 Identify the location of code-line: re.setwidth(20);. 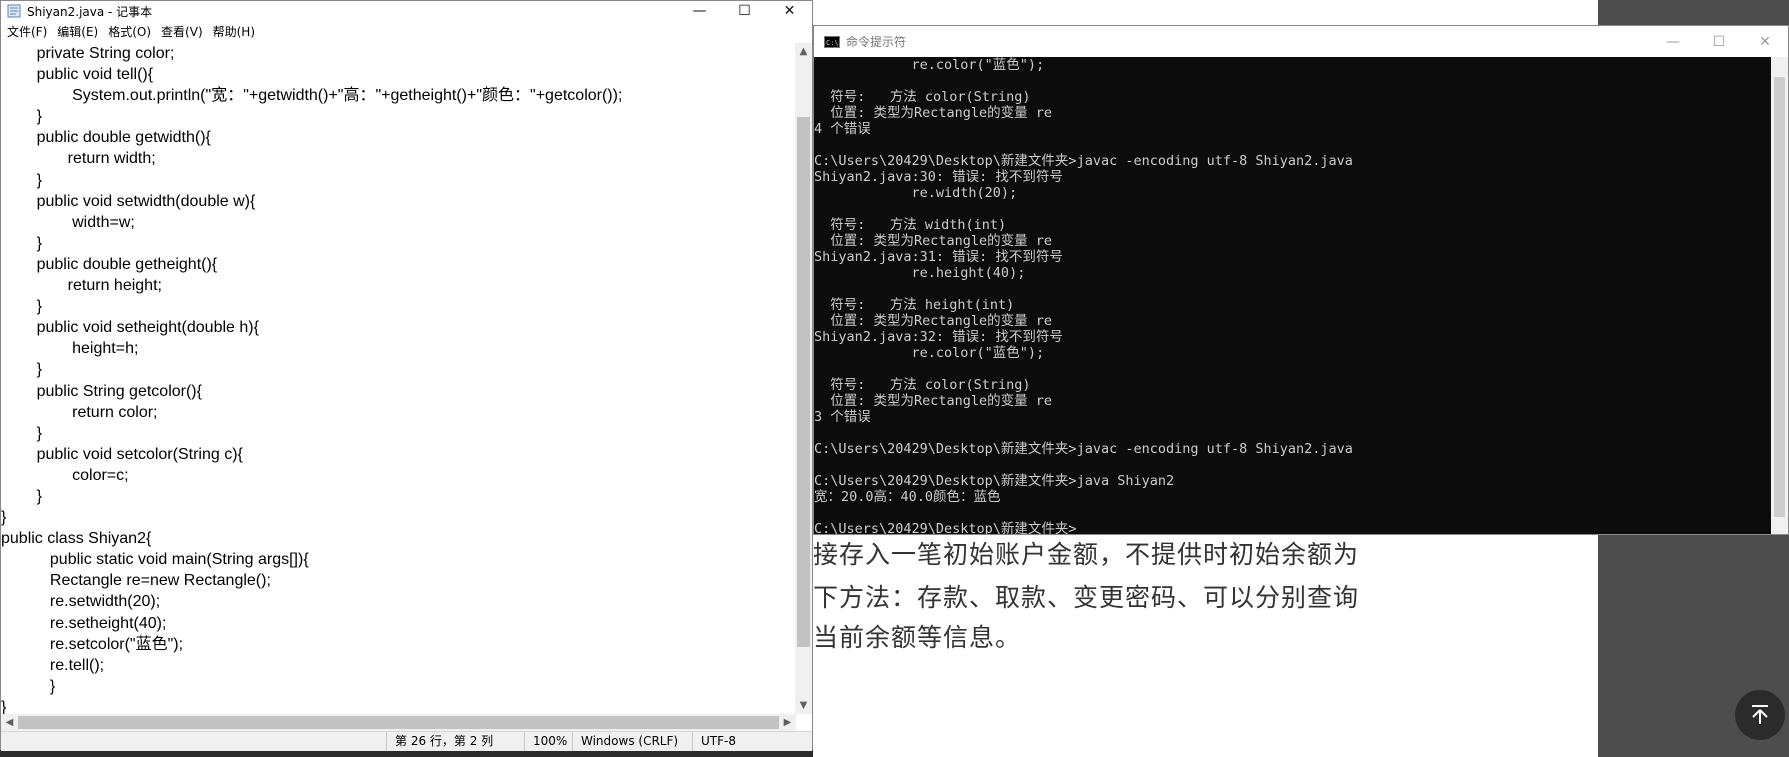
(81, 602).